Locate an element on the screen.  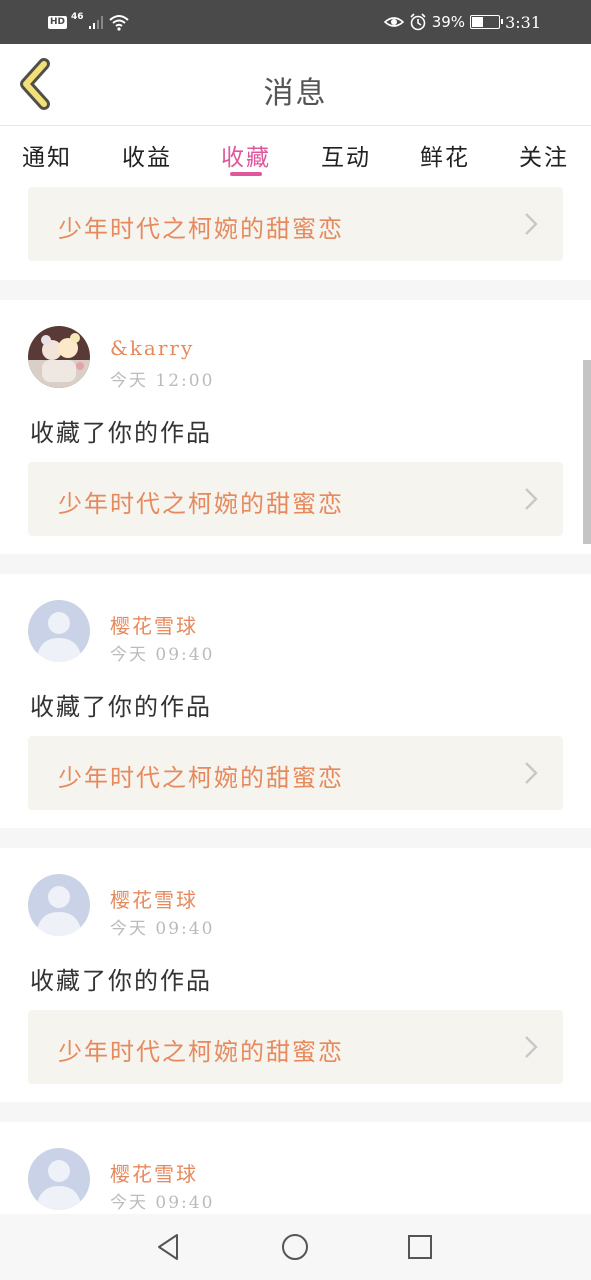
eye-icon is located at coordinates (393, 22).